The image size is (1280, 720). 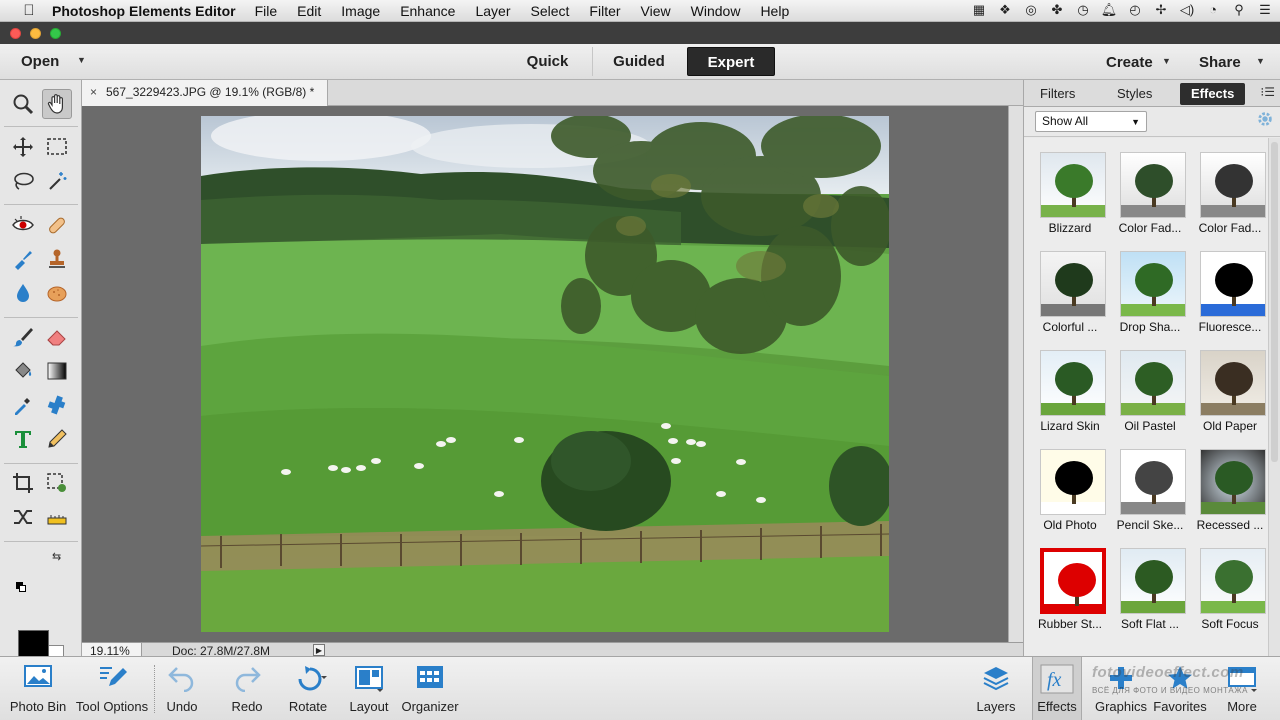 What do you see at coordinates (23, 337) in the screenshot?
I see `brush-tool-icon` at bounding box center [23, 337].